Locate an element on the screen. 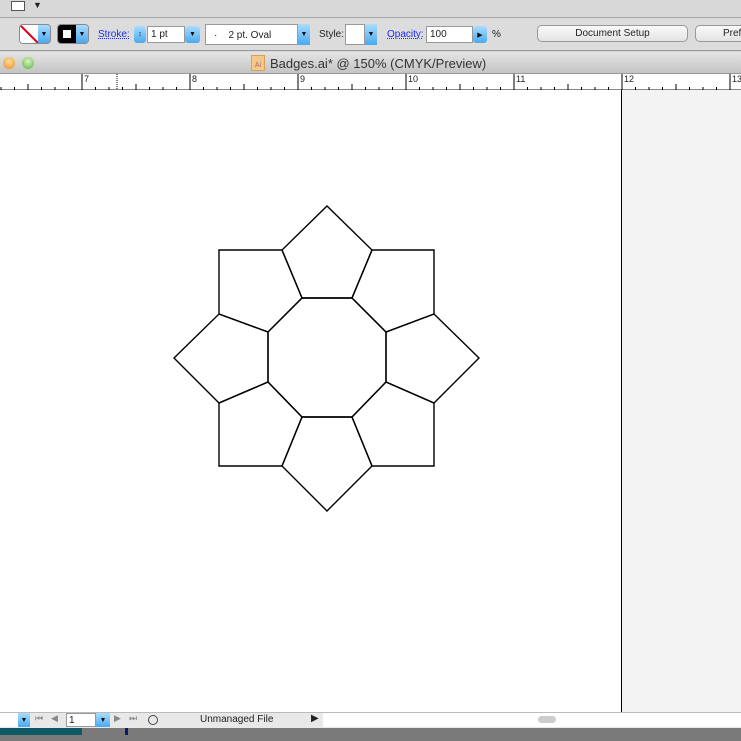 The image size is (741, 741). zoom-dropdown: ▼ is located at coordinates (24, 720).